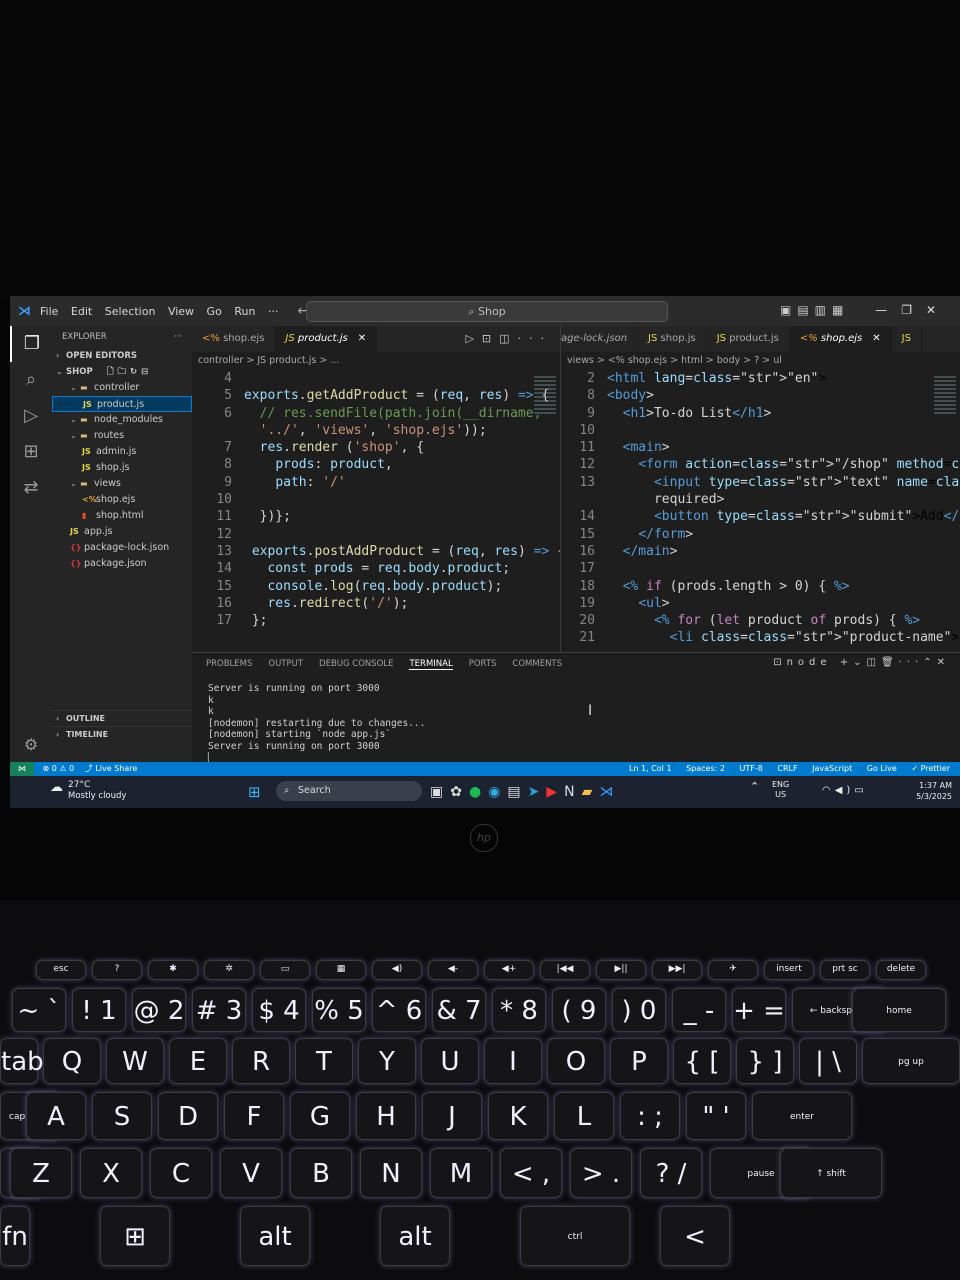  Describe the element at coordinates (376, 516) in the screenshot. I see `code-line: 11 })};` at that location.